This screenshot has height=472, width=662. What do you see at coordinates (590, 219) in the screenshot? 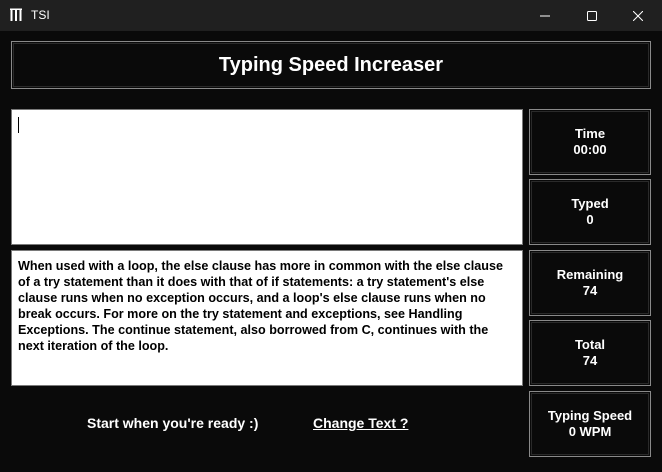
I see `typed-value: 0` at bounding box center [590, 219].